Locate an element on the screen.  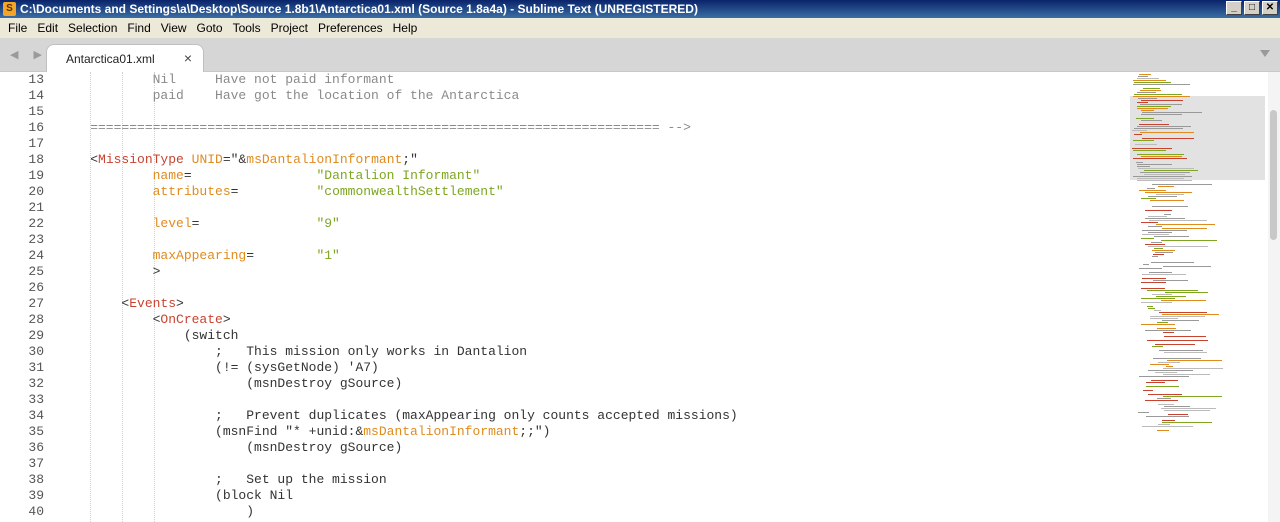
line-number: 28 is located at coordinates (36, 319).